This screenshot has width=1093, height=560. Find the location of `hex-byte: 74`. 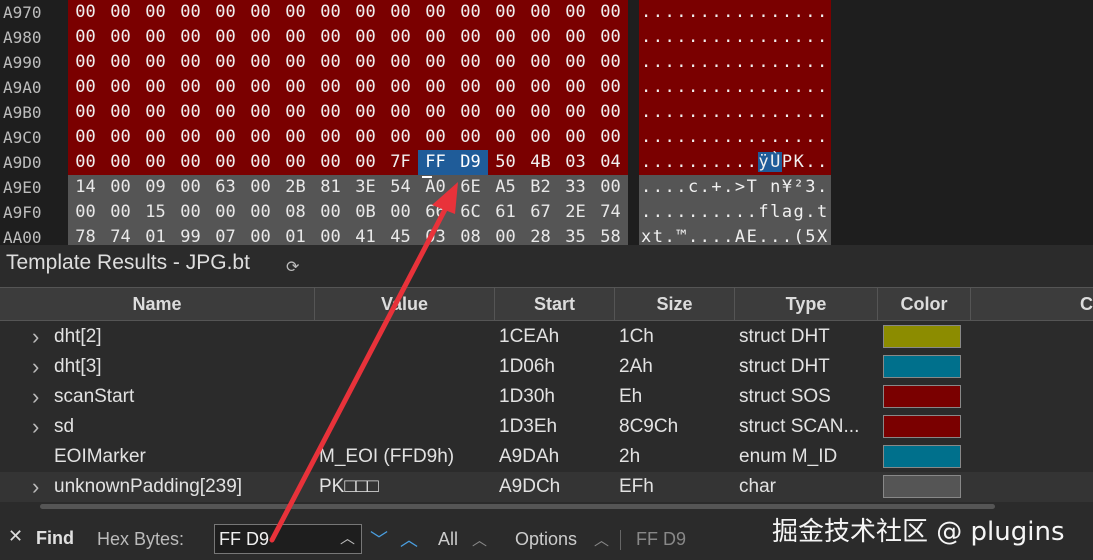

hex-byte: 74 is located at coordinates (120, 235).